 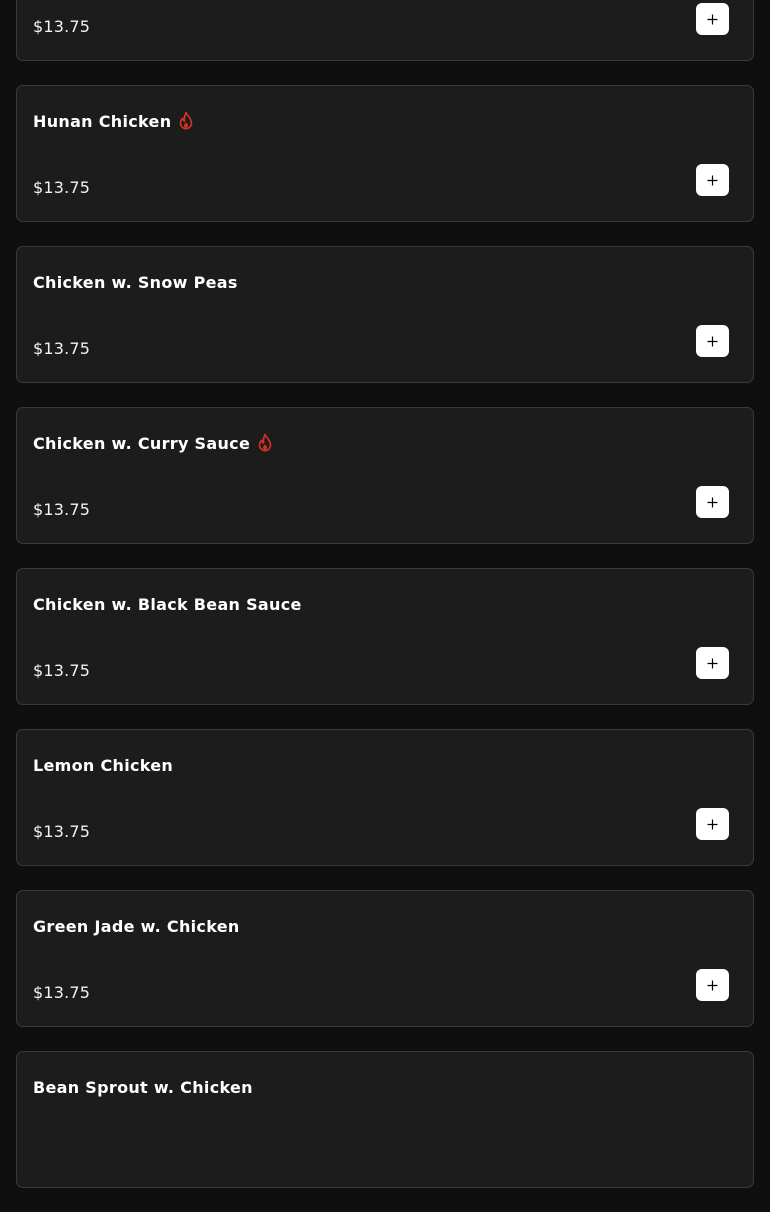 I want to click on menu-item-title: Lemon Chicken, so click(x=103, y=765).